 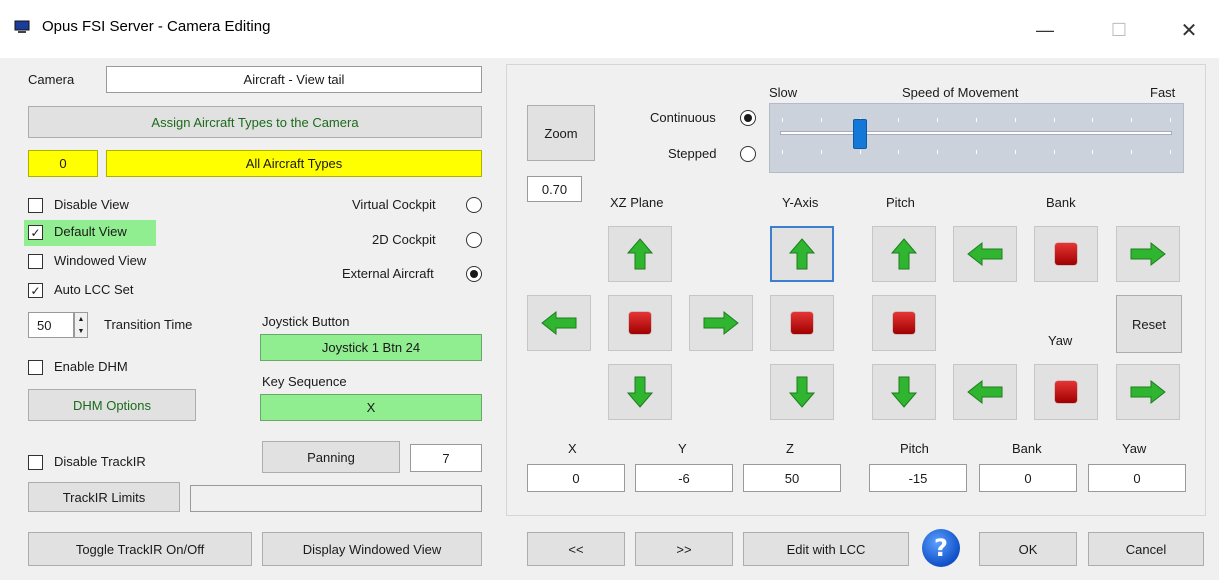 What do you see at coordinates (640, 392) in the screenshot?
I see `xz-back-button` at bounding box center [640, 392].